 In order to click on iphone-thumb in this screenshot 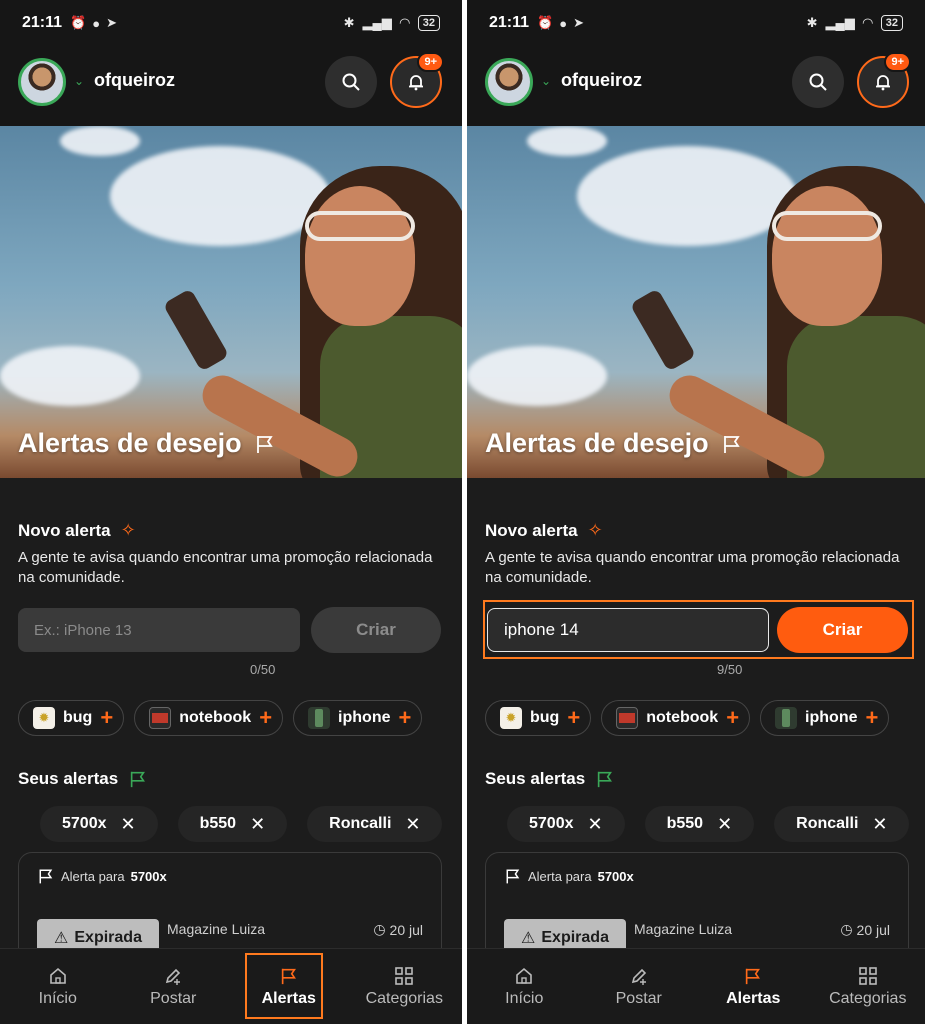, I will do `click(786, 718)`.